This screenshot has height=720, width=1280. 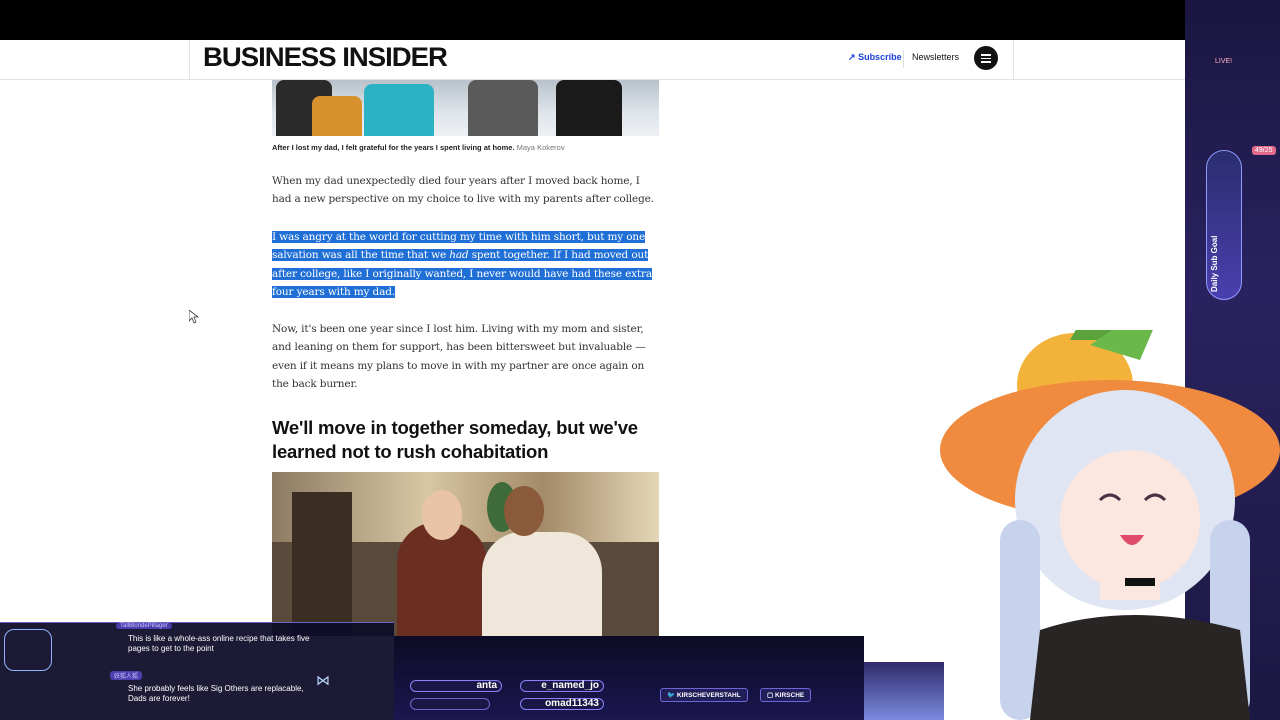 I want to click on stream-top-bar, so click(x=640, y=20).